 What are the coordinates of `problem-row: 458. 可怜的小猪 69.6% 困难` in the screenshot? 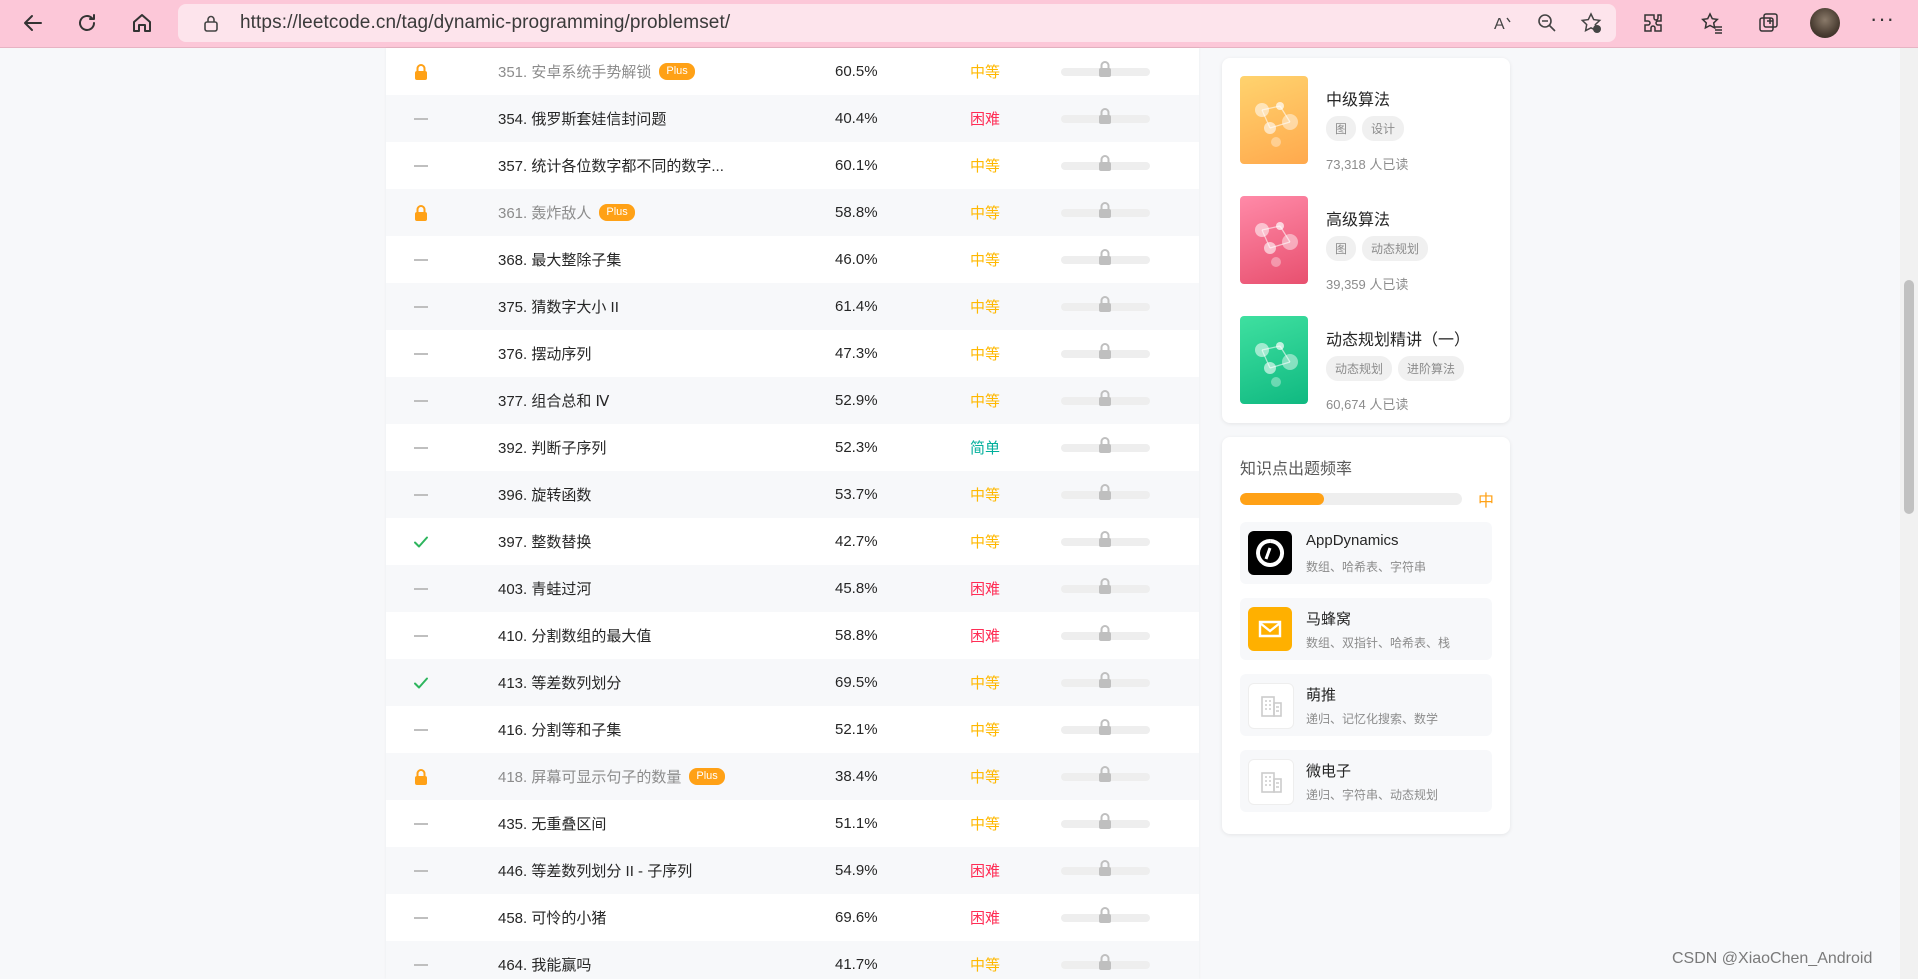 It's located at (792, 917).